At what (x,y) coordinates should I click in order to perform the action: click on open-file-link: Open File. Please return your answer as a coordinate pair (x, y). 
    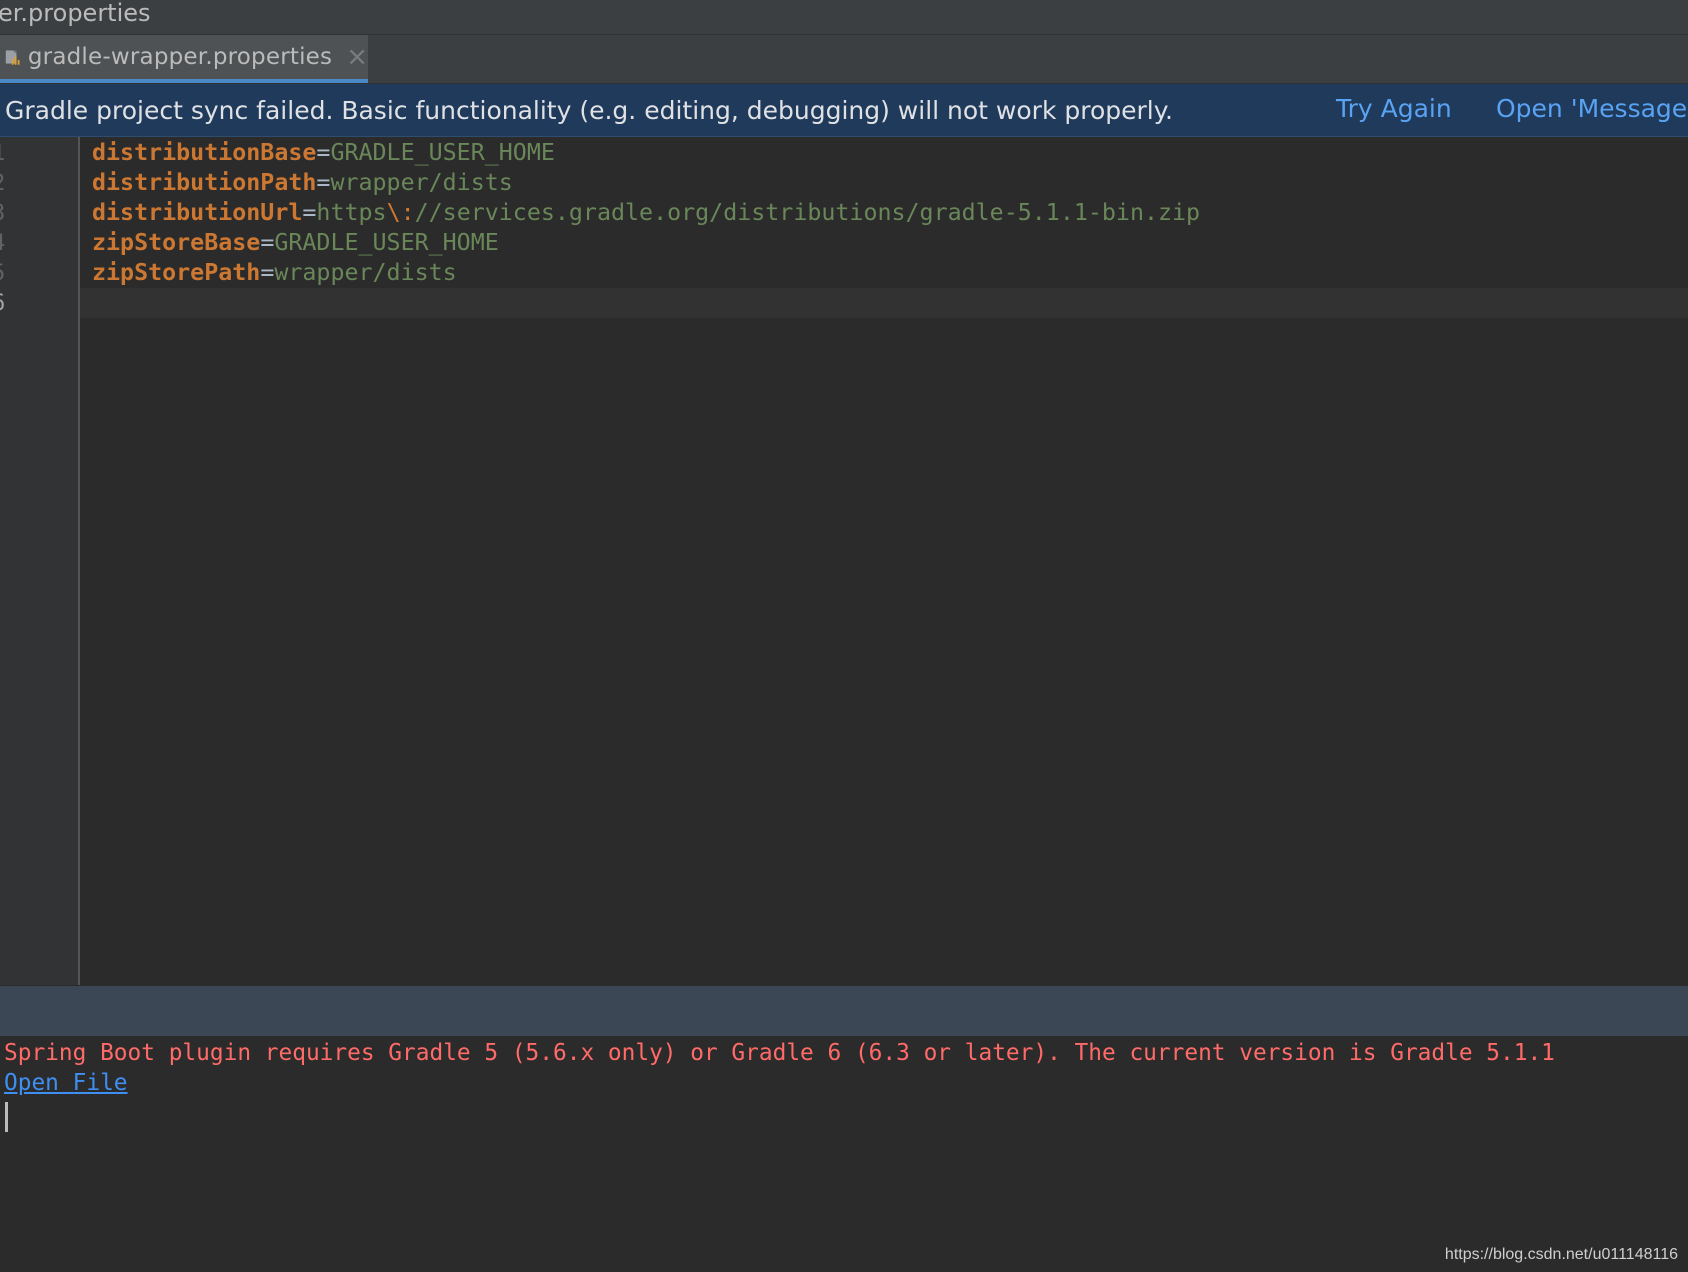
    Looking at the image, I should click on (66, 1083).